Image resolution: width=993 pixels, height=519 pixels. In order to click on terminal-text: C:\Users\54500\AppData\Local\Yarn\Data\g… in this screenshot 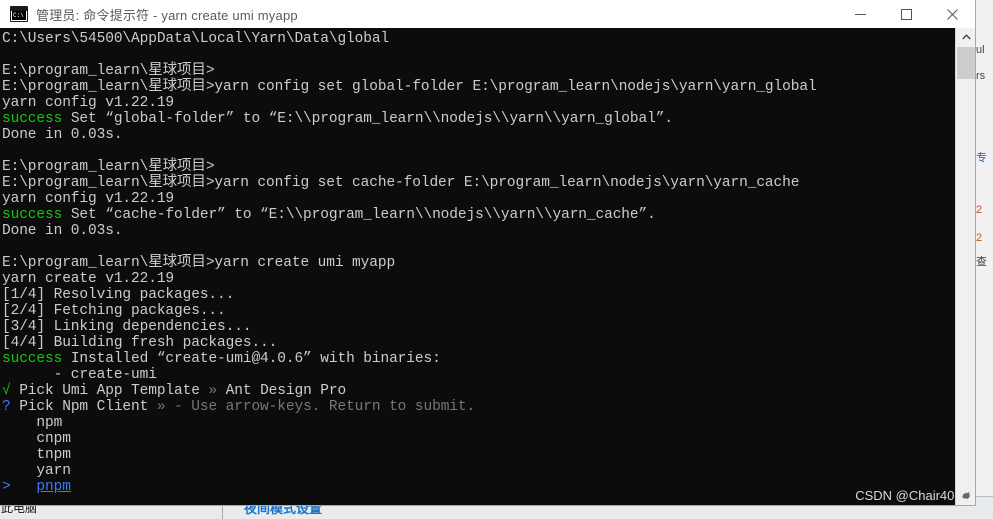, I will do `click(196, 39)`.